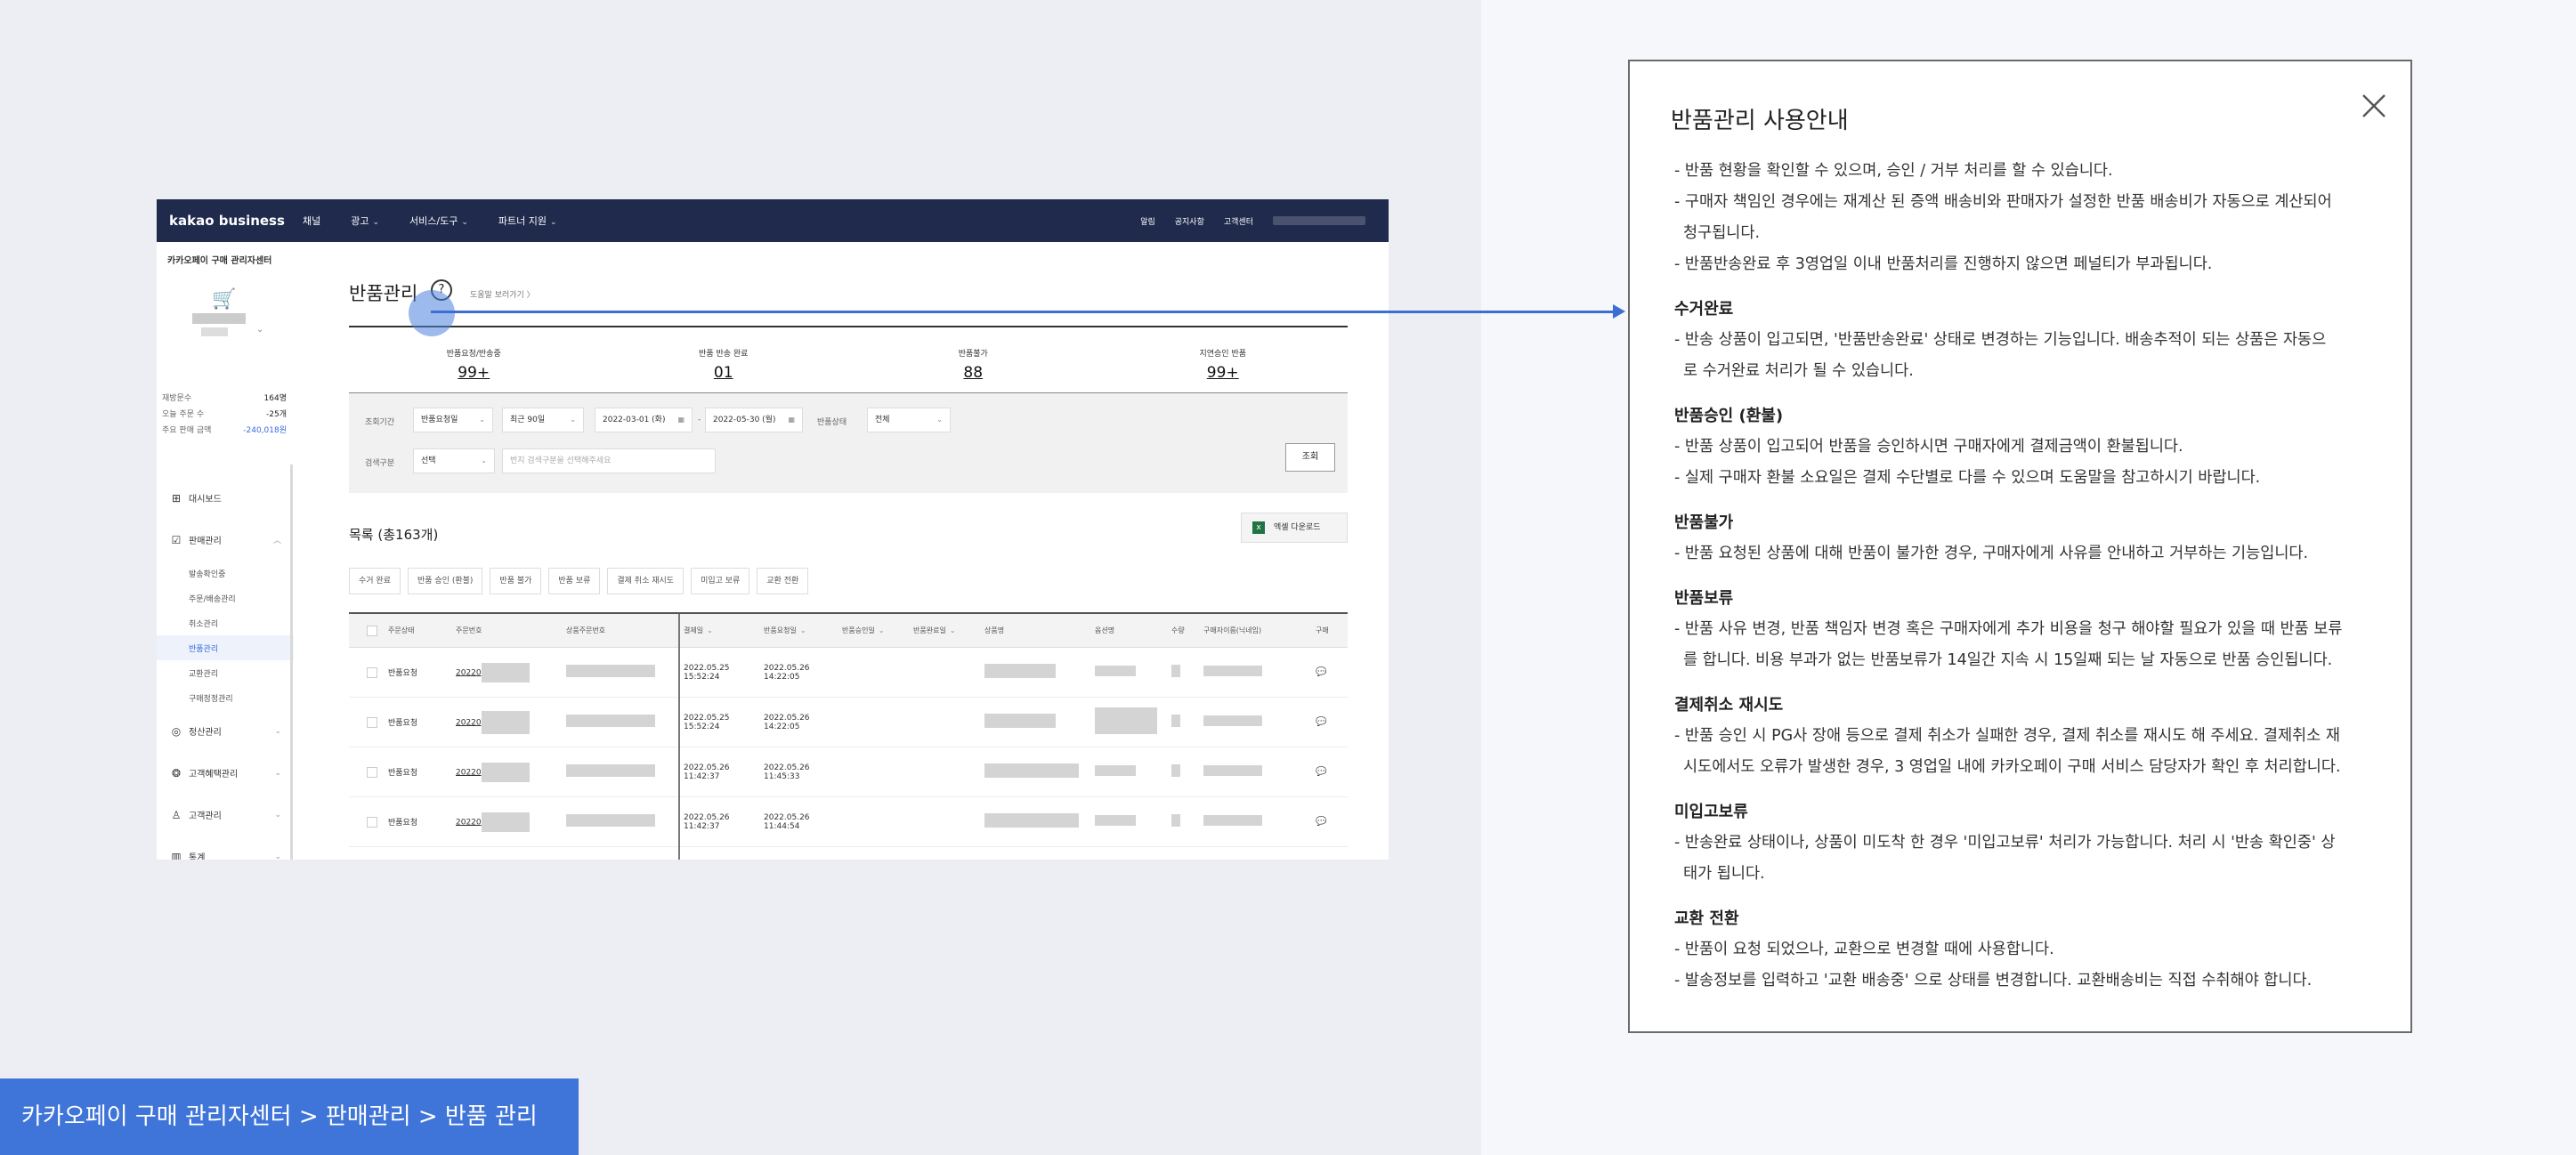 The image size is (2576, 1155). Describe the element at coordinates (473, 354) in the screenshot. I see `summary-label: 반품요청/반송중` at that location.